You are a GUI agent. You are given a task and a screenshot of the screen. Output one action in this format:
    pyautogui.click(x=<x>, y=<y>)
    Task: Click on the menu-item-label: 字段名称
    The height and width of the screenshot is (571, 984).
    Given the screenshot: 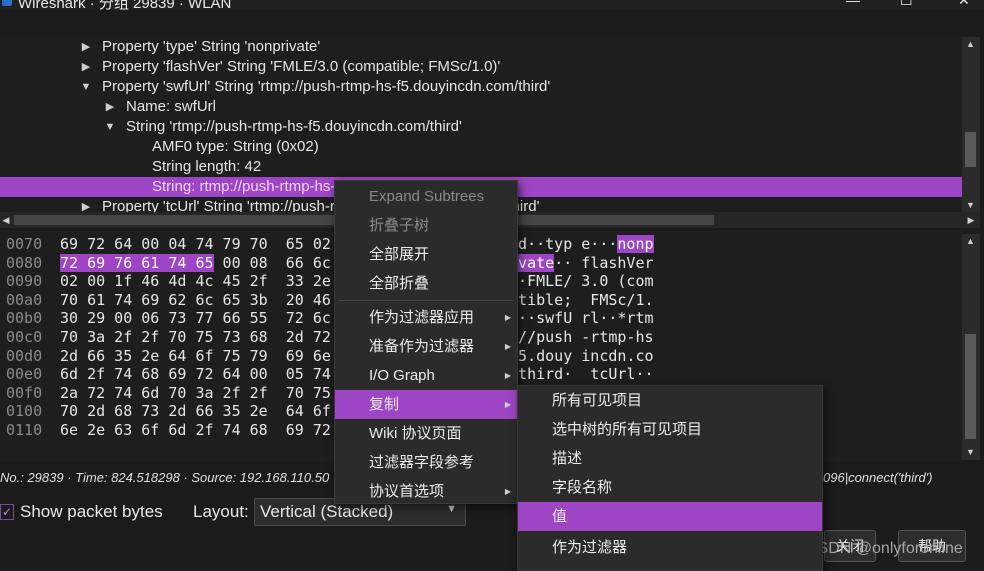 What is the action you would take?
    pyautogui.click(x=582, y=487)
    